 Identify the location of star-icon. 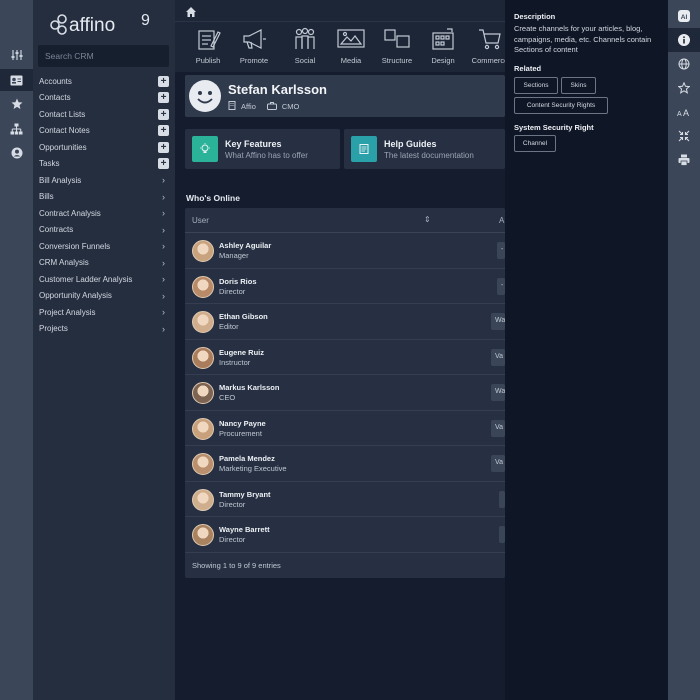
(16, 104).